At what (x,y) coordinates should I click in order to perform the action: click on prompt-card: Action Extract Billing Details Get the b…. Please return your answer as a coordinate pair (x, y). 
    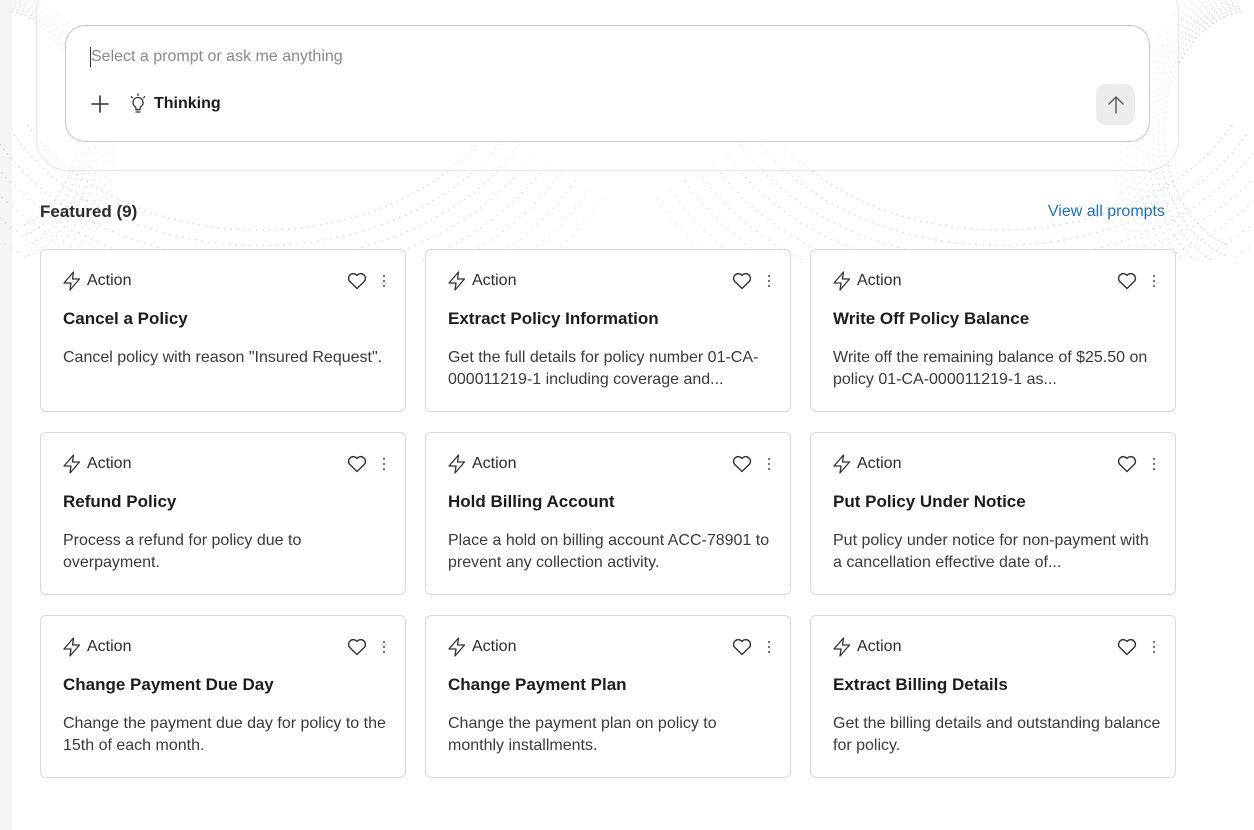
    Looking at the image, I should click on (993, 696).